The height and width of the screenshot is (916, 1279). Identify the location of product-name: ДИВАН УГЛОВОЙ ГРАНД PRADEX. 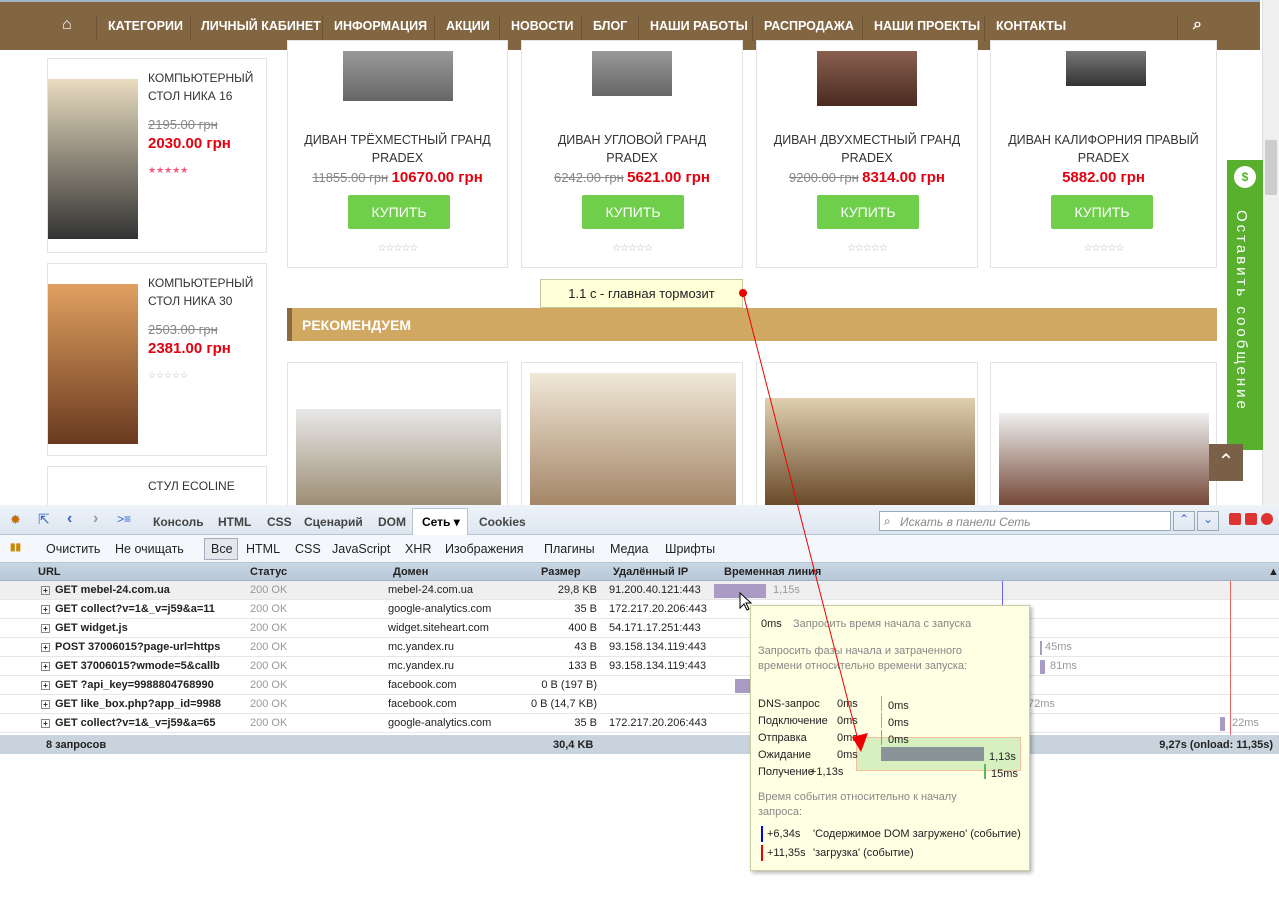
(632, 149).